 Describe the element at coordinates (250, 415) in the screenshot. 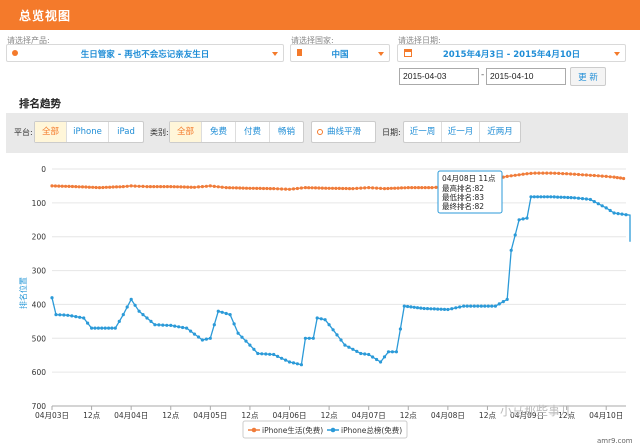

I see `x-tick-label: 12点` at that location.